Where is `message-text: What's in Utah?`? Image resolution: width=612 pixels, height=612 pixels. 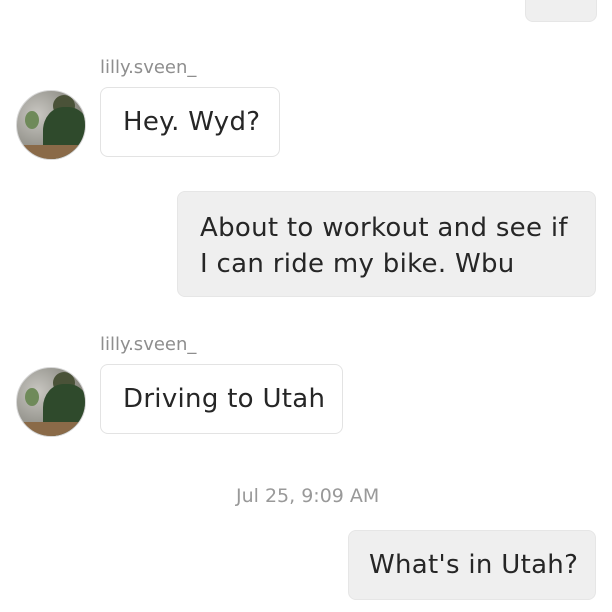
message-text: What's in Utah? is located at coordinates (474, 565).